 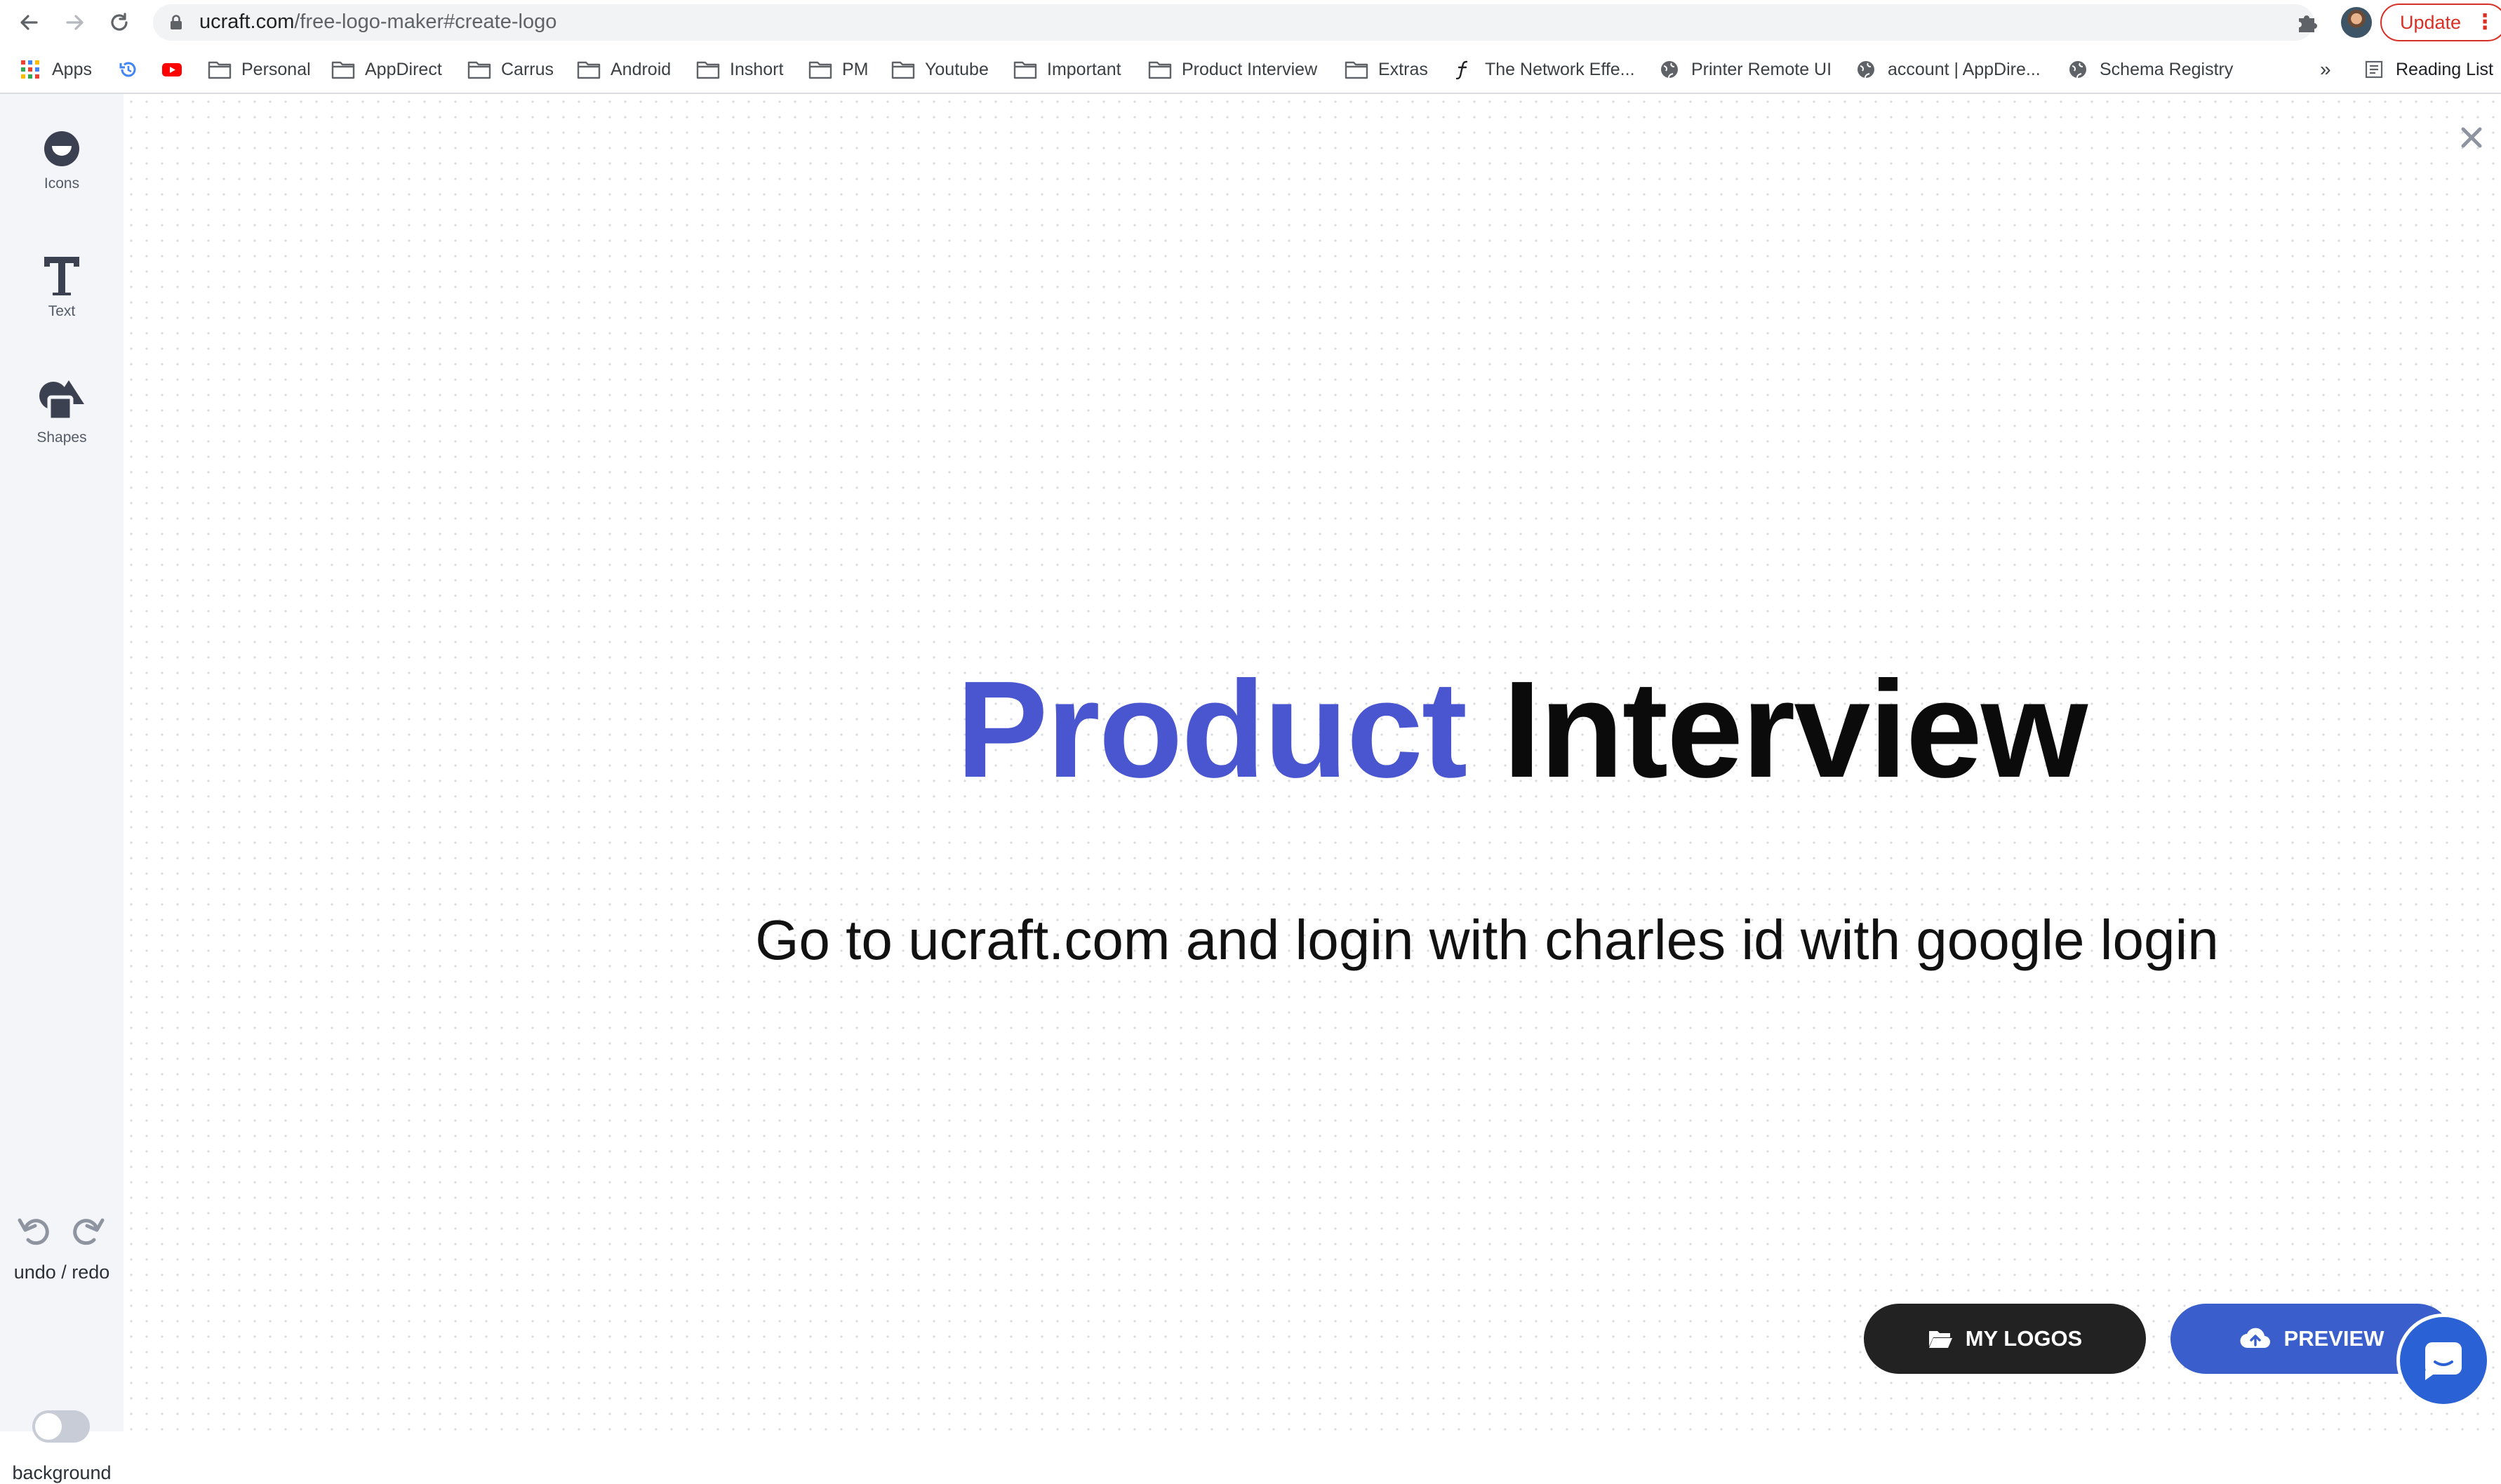 I want to click on puzzle-icon, so click(x=2307, y=23).